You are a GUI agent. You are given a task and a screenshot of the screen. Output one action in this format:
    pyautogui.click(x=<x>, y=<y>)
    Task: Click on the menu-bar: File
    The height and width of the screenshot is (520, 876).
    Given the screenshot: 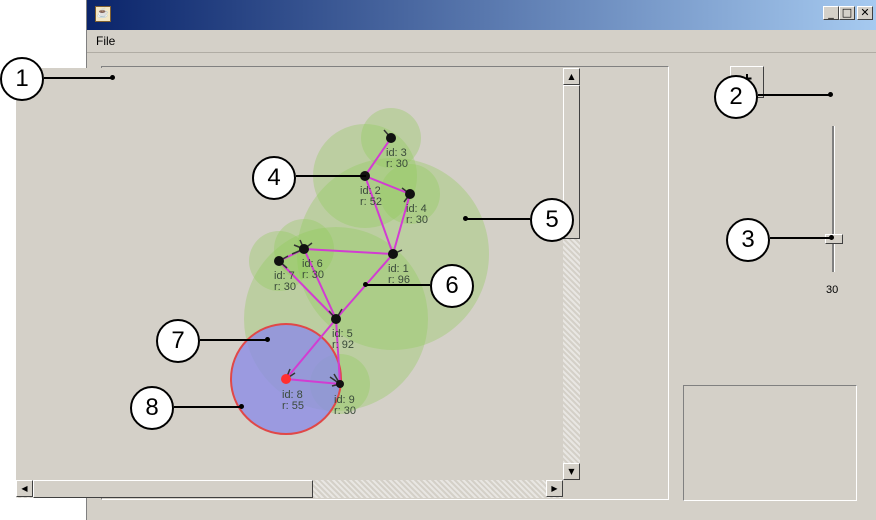 What is the action you would take?
    pyautogui.click(x=481, y=41)
    